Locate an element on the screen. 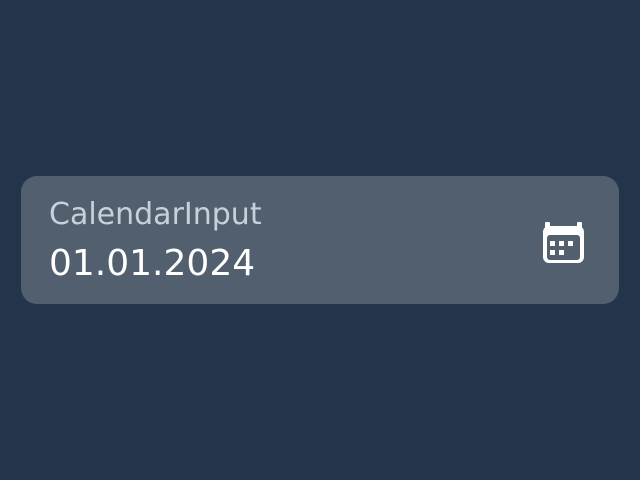 The height and width of the screenshot is (480, 640). calendar-icon is located at coordinates (563, 242).